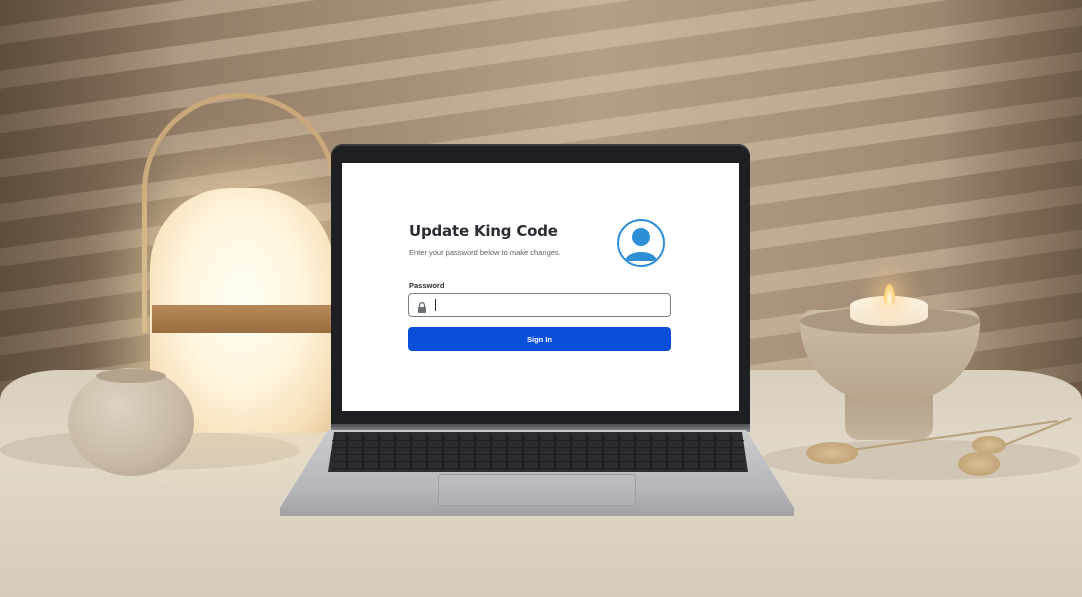 The image size is (1082, 597). What do you see at coordinates (920, 460) in the screenshot?
I see `tablecloth-fold` at bounding box center [920, 460].